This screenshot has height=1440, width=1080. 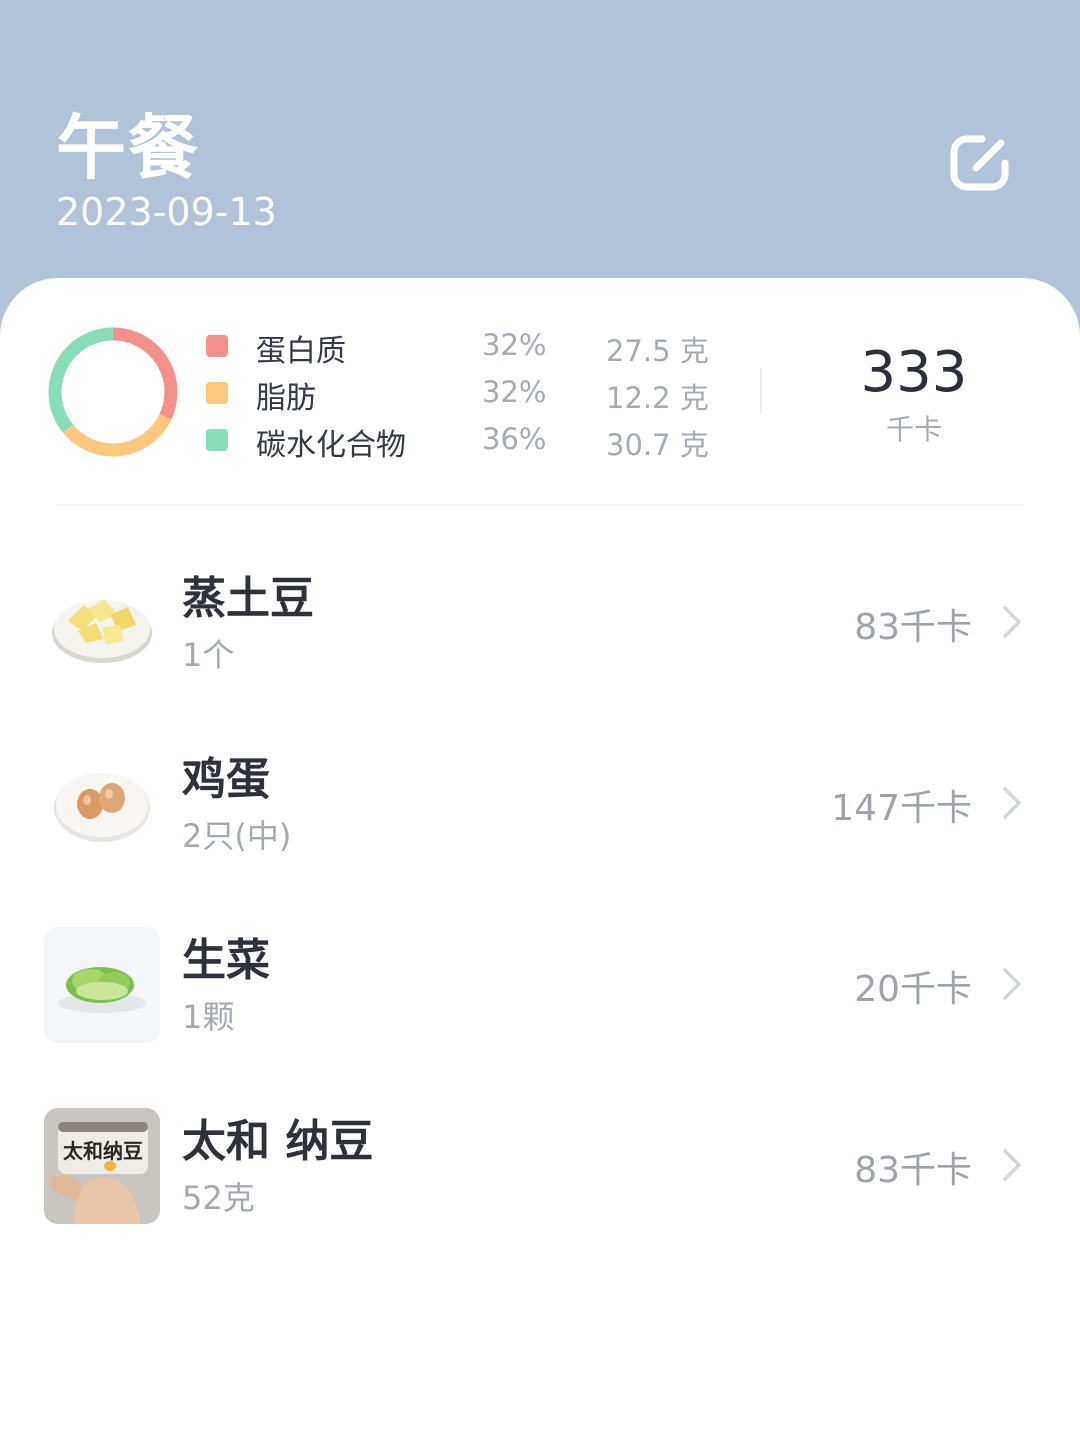 What do you see at coordinates (217, 440) in the screenshot?
I see `carbs-color-dot` at bounding box center [217, 440].